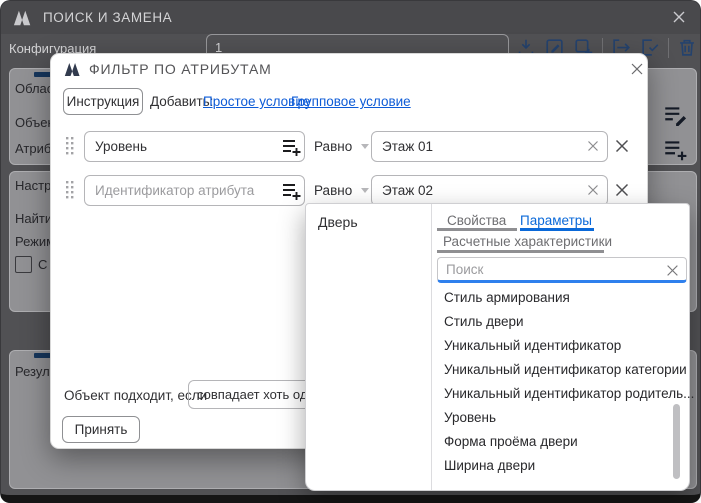  What do you see at coordinates (476, 220) in the screenshot?
I see `tab-properties: Свойства` at bounding box center [476, 220].